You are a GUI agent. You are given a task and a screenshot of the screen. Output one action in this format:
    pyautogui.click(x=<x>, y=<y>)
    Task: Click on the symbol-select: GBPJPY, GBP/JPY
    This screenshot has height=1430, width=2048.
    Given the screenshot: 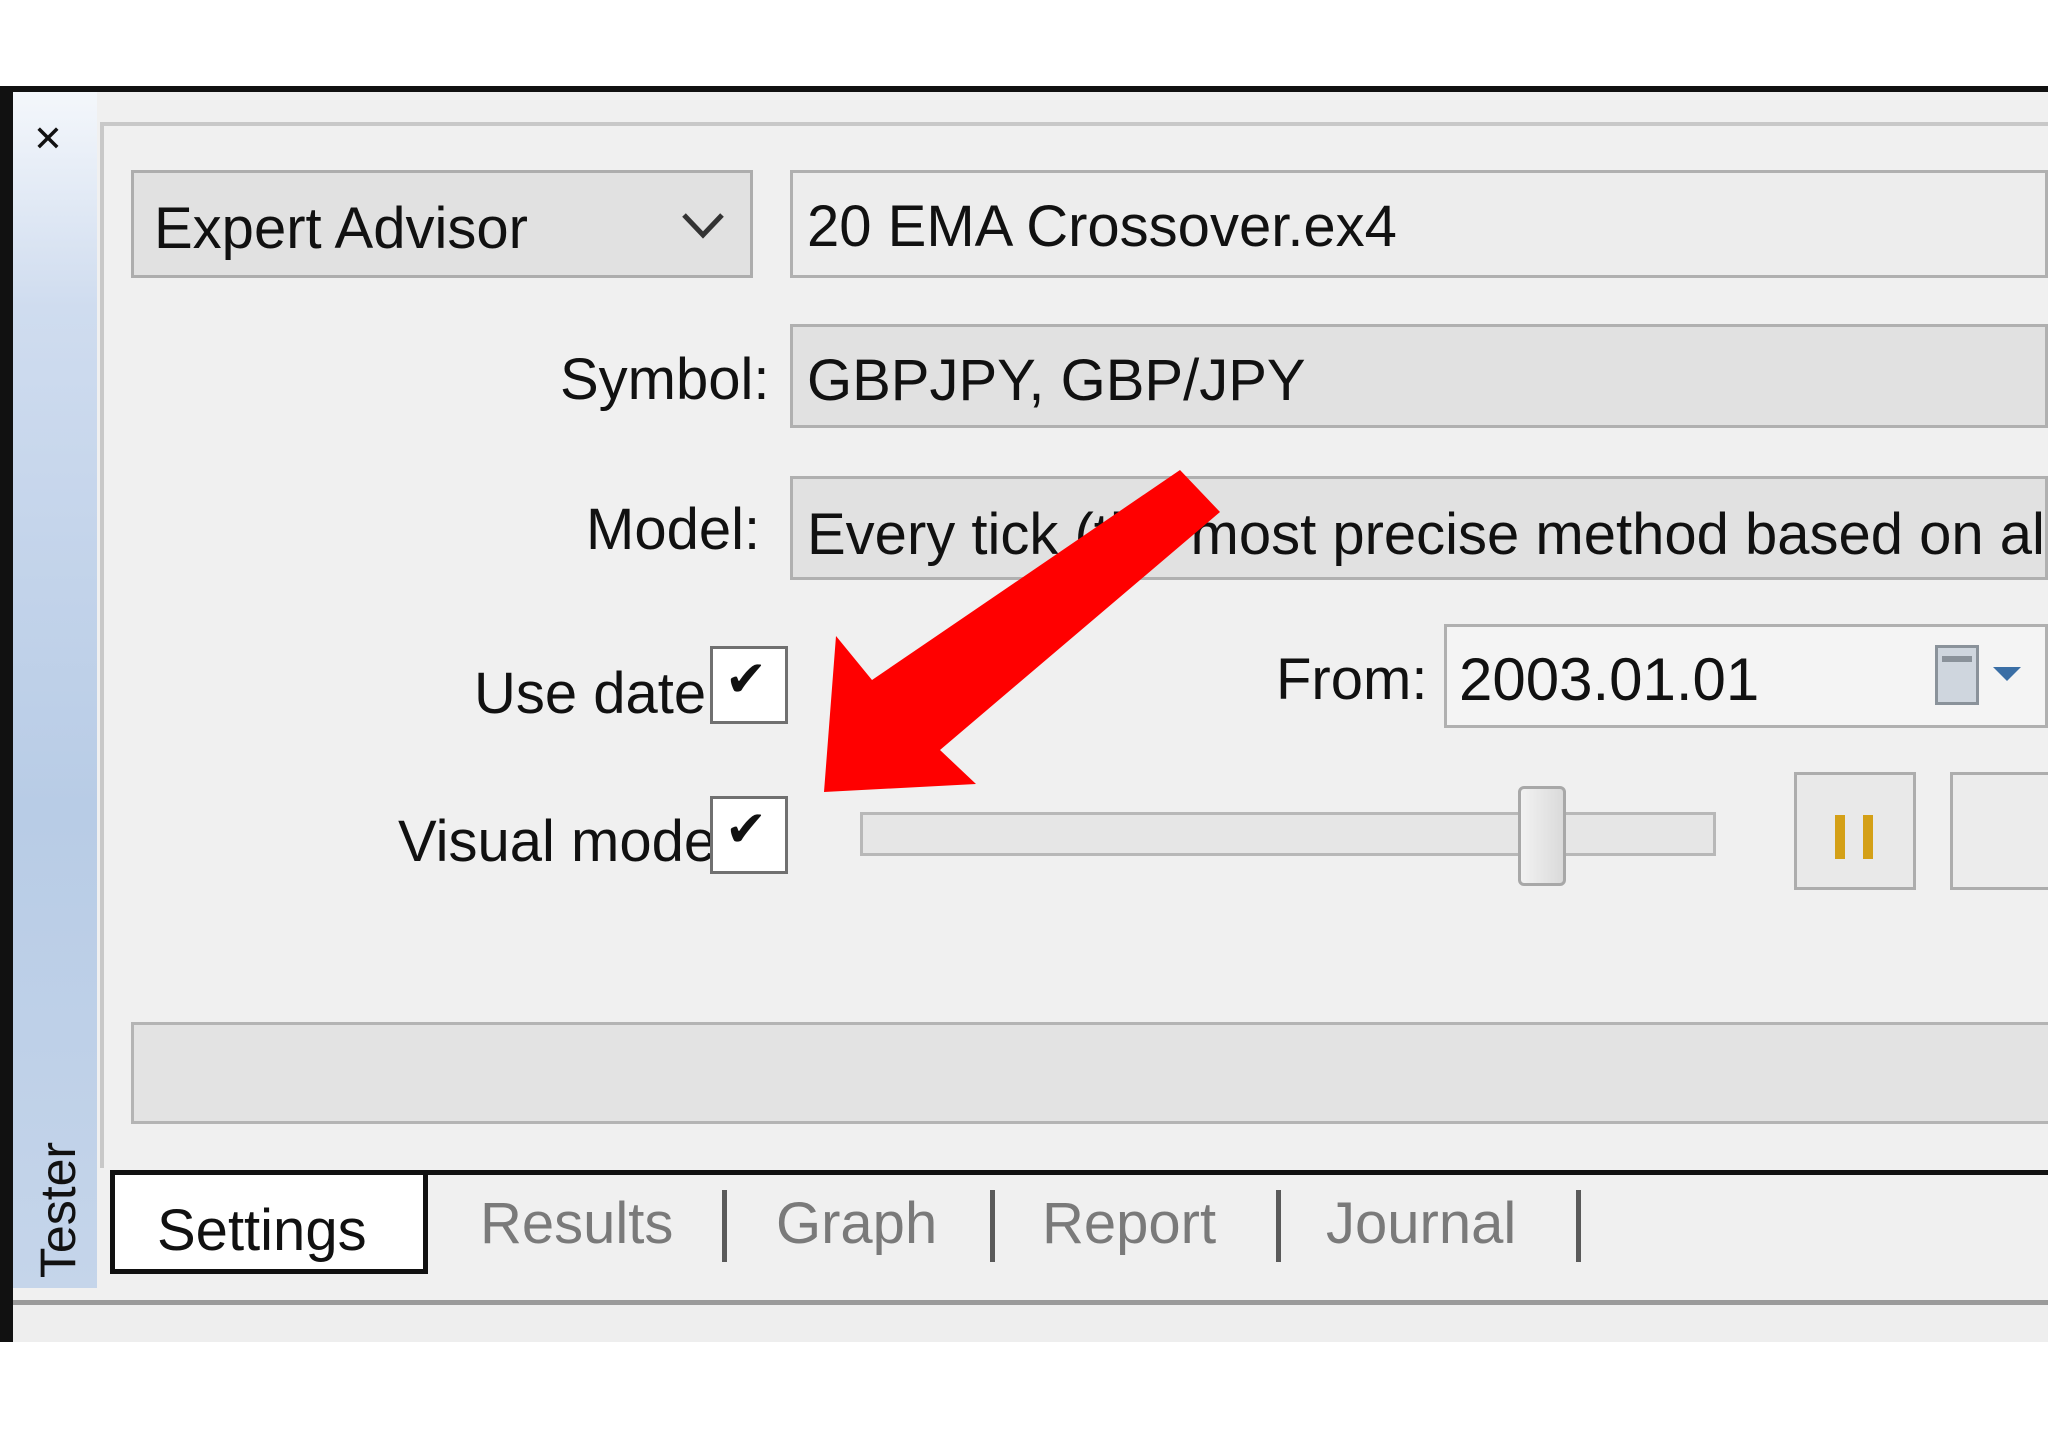 What is the action you would take?
    pyautogui.click(x=1419, y=376)
    